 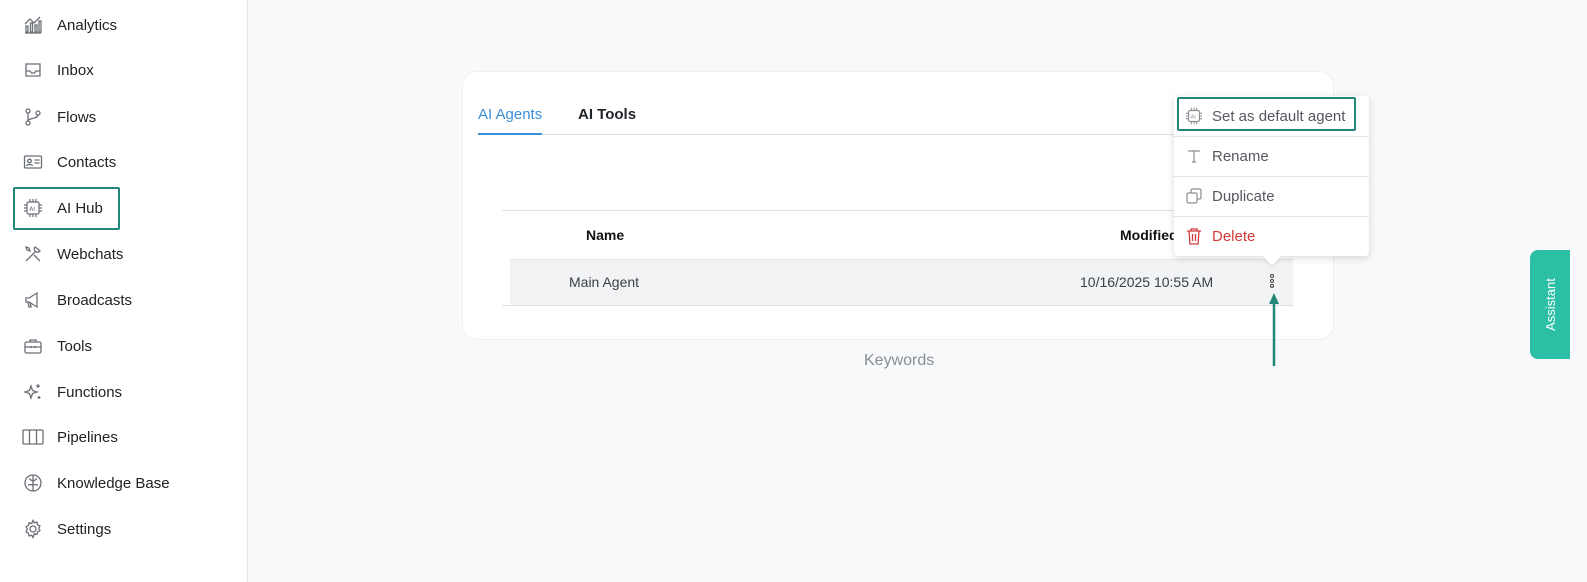 What do you see at coordinates (33, 437) in the screenshot?
I see `columns-icon` at bounding box center [33, 437].